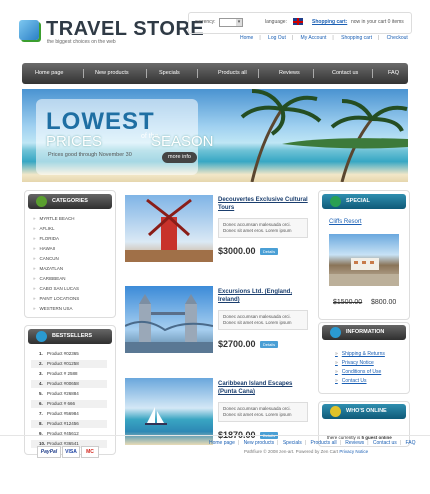 The image size is (430, 494). Describe the element at coordinates (90, 155) in the screenshot. I see `banner-note: Prices good through November 30` at that location.